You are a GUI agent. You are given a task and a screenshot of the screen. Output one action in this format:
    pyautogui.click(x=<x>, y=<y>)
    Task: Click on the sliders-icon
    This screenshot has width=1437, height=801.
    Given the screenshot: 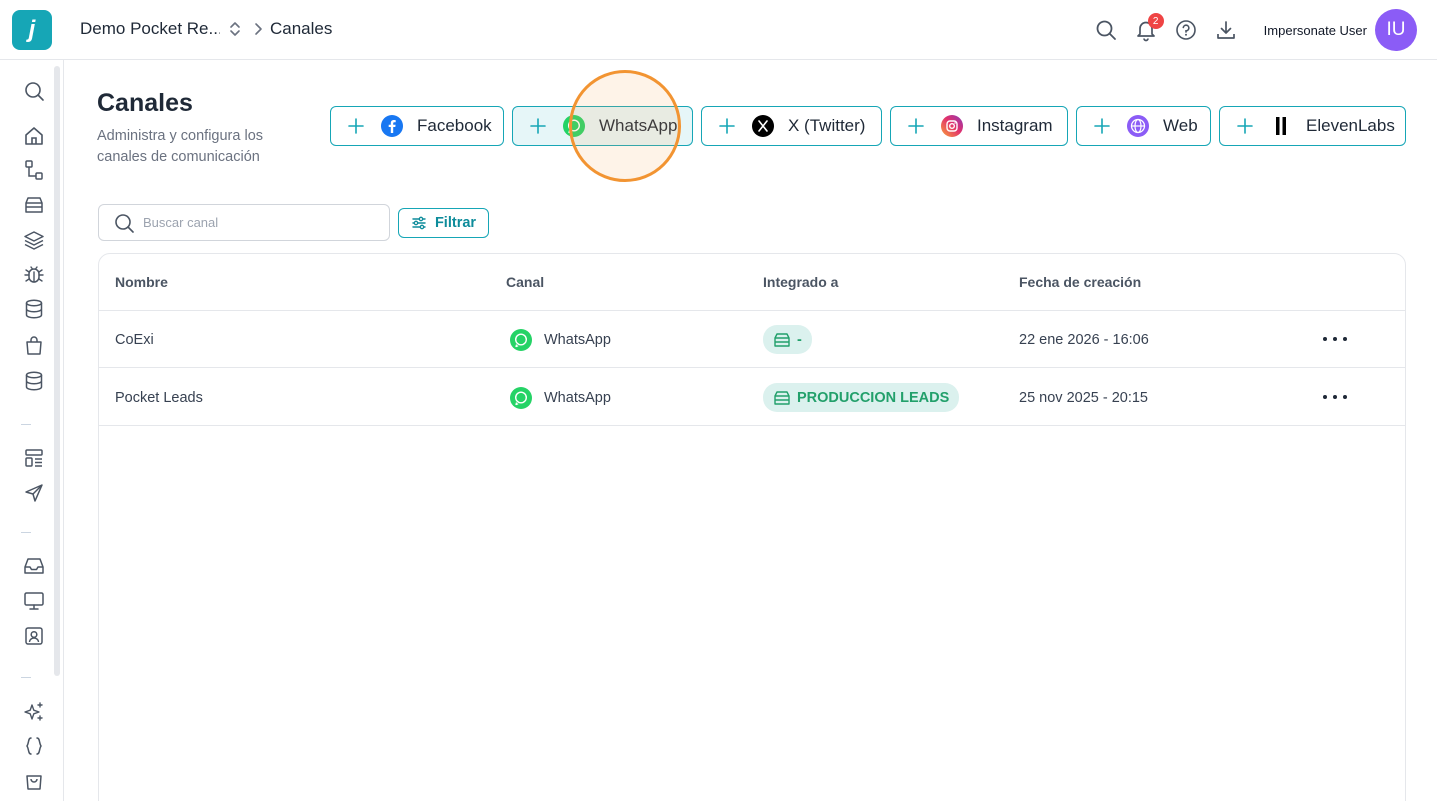 What is the action you would take?
    pyautogui.click(x=419, y=223)
    